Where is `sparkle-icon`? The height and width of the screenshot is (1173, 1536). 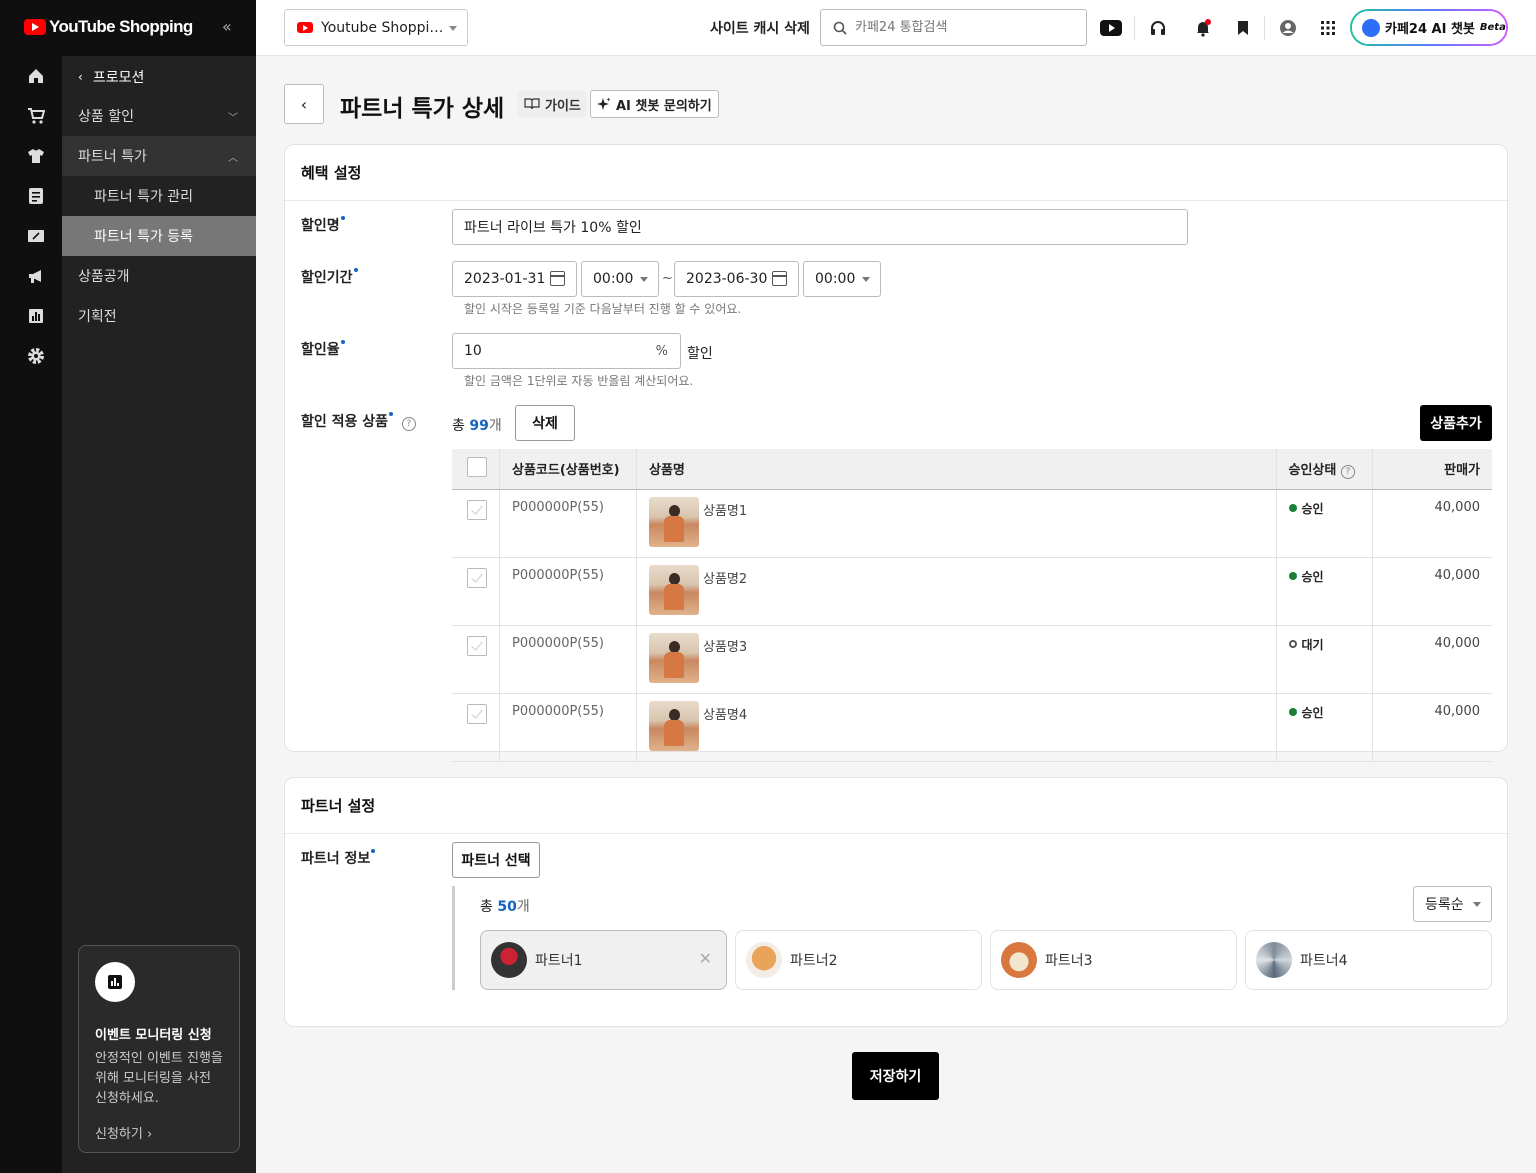 sparkle-icon is located at coordinates (604, 103).